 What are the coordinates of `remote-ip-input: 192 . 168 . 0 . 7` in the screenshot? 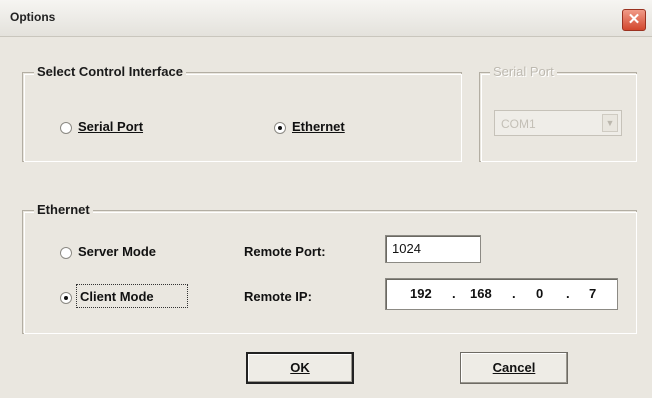 It's located at (501, 294).